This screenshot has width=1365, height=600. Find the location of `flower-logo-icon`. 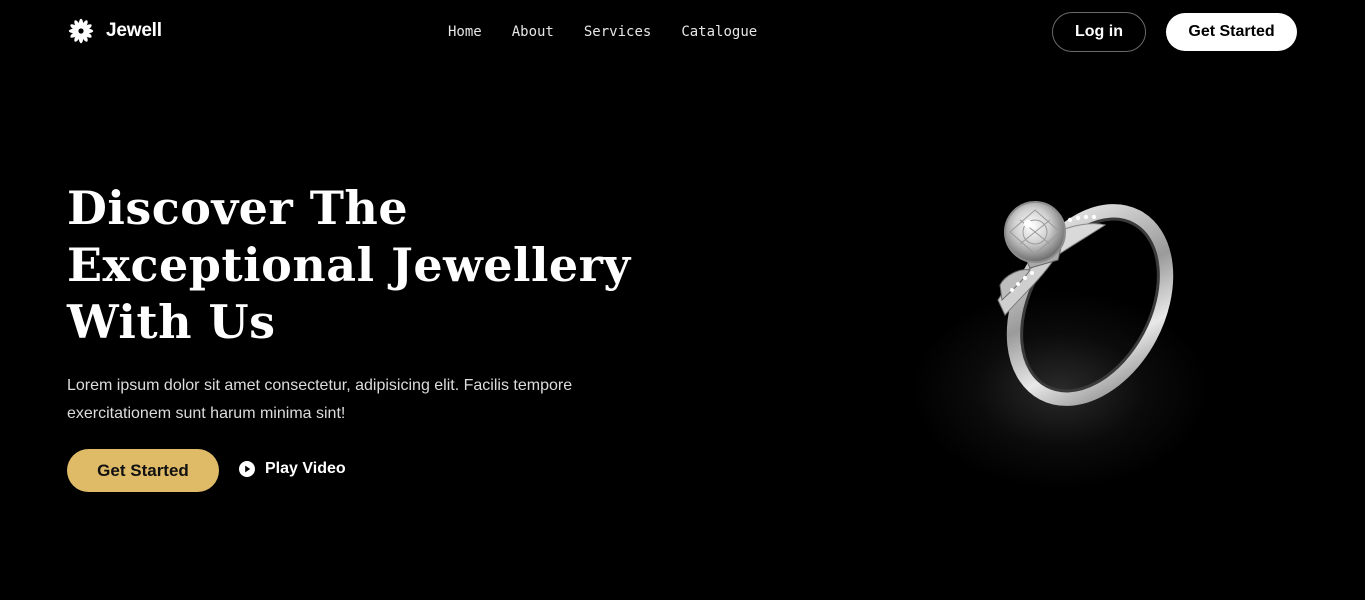

flower-logo-icon is located at coordinates (81, 31).